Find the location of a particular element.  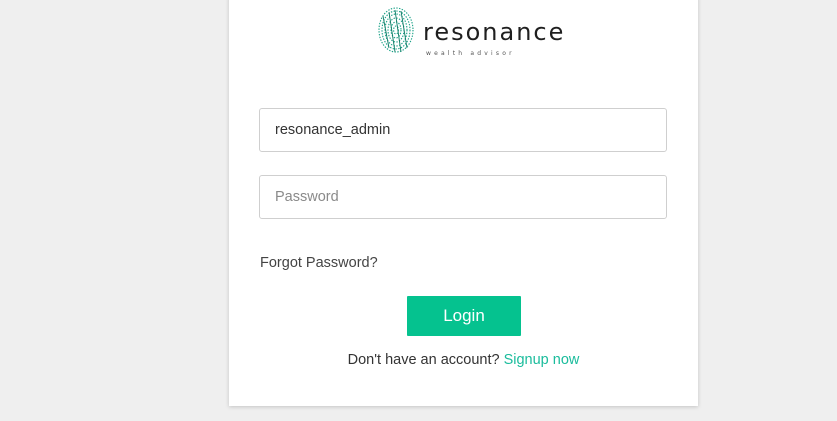

signup-prompt-text: Don't have an account? is located at coordinates (423, 360).